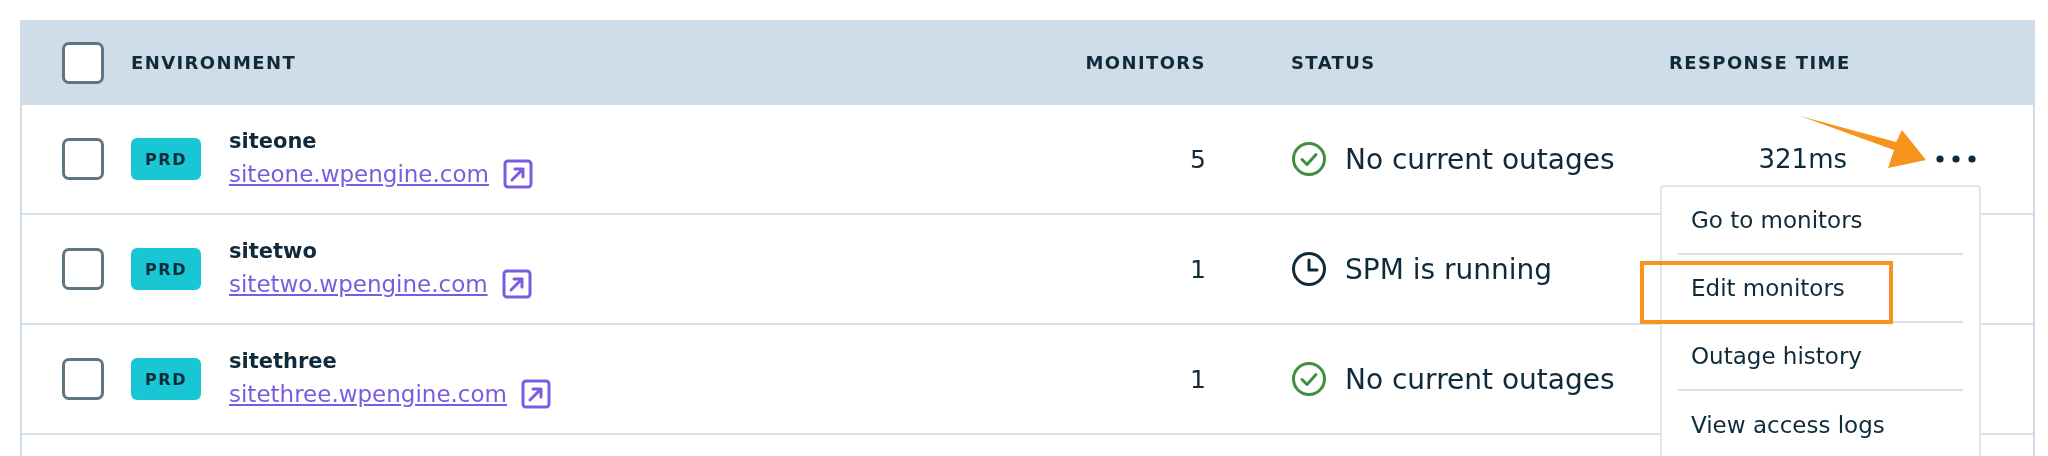 Image resolution: width=2048 pixels, height=456 pixels. What do you see at coordinates (1333, 62) in the screenshot?
I see `column-header: STATUS` at bounding box center [1333, 62].